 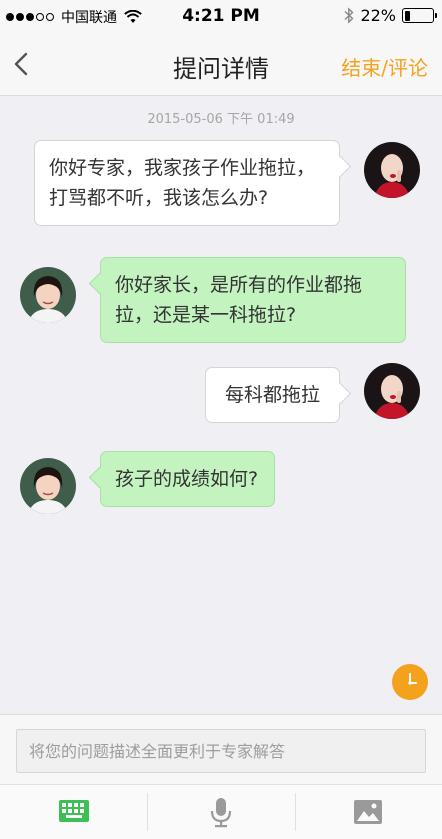 I want to click on image-icon, so click(x=368, y=812).